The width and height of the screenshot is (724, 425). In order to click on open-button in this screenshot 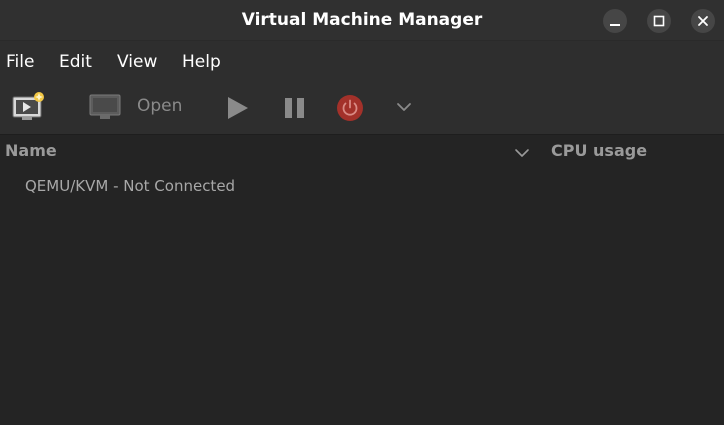, I will do `click(106, 107)`.